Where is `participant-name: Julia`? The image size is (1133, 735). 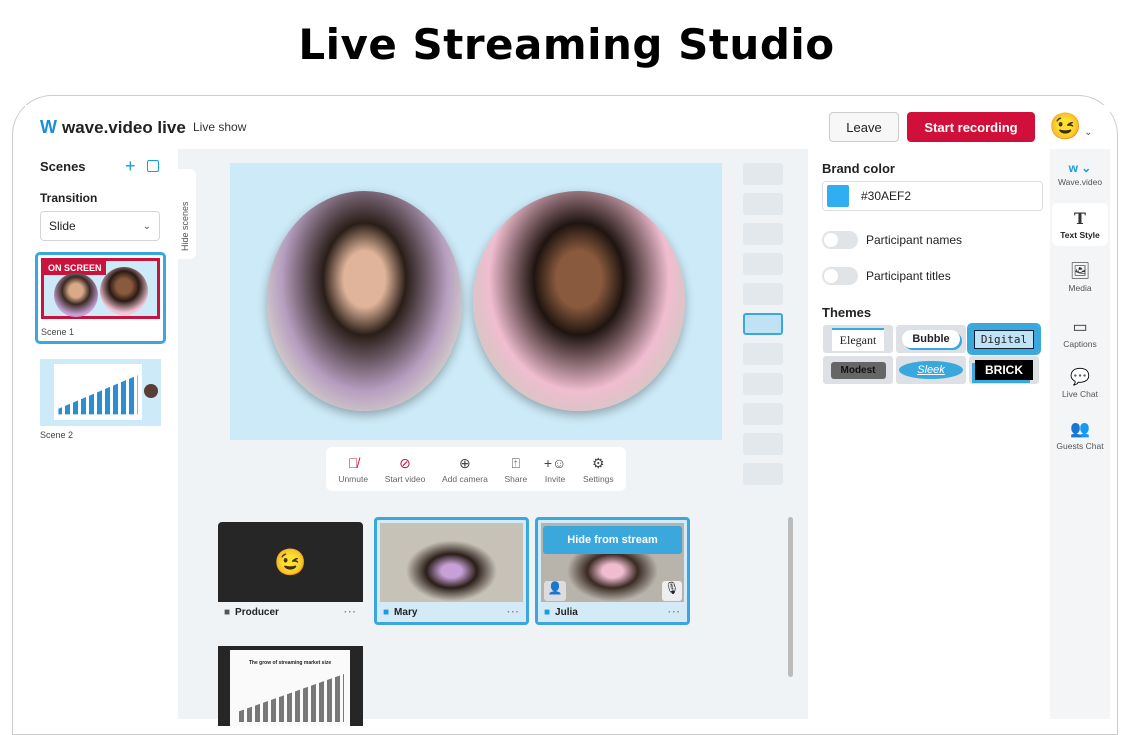 participant-name: Julia is located at coordinates (566, 612).